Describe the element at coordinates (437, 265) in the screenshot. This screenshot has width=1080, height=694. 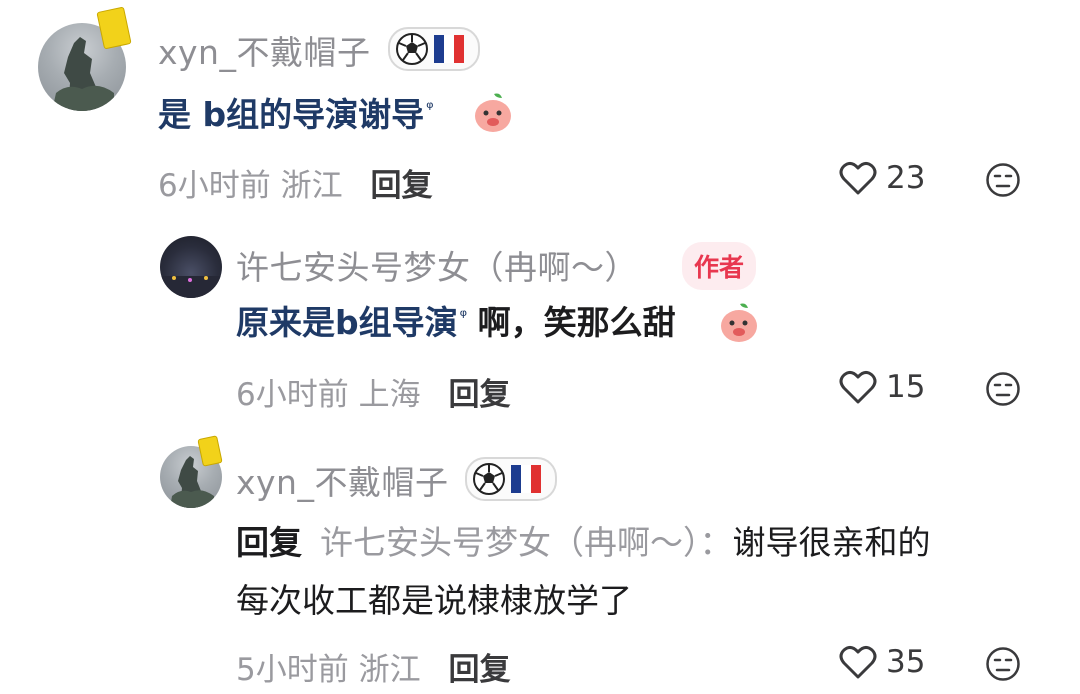
I see `username: 许七安头号梦女（冉啊～）` at that location.